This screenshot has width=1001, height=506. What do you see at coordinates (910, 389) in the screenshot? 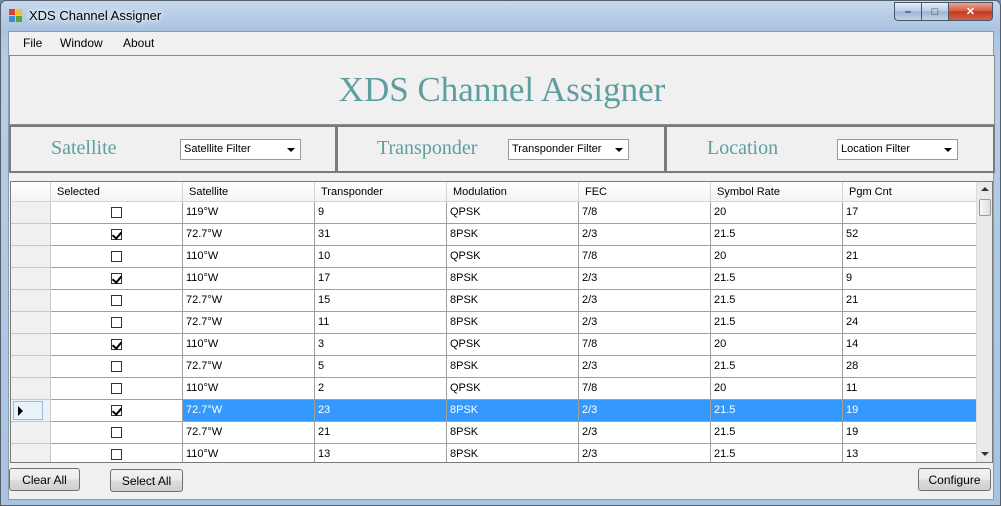
I see `pgm-cnt-cell: 11` at bounding box center [910, 389].